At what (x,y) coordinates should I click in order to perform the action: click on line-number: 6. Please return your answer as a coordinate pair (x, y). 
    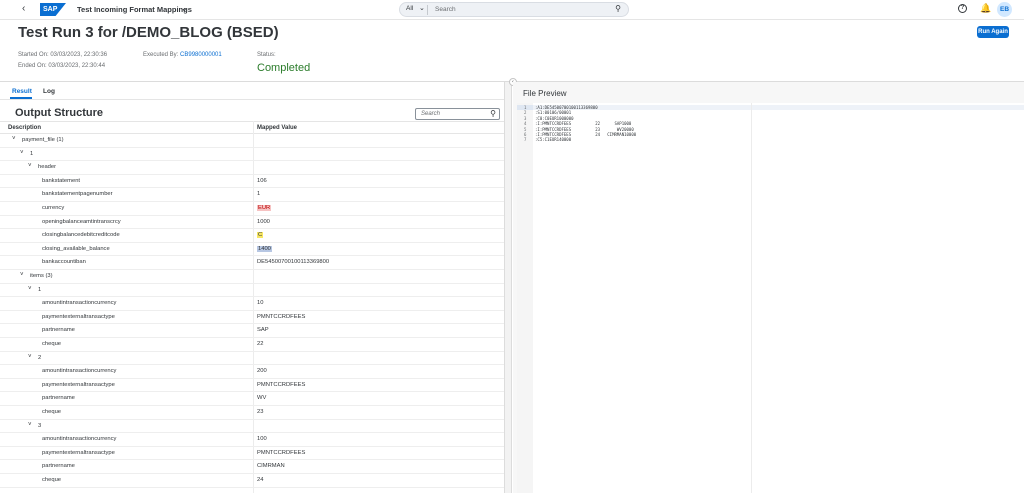
    Looking at the image, I should click on (525, 134).